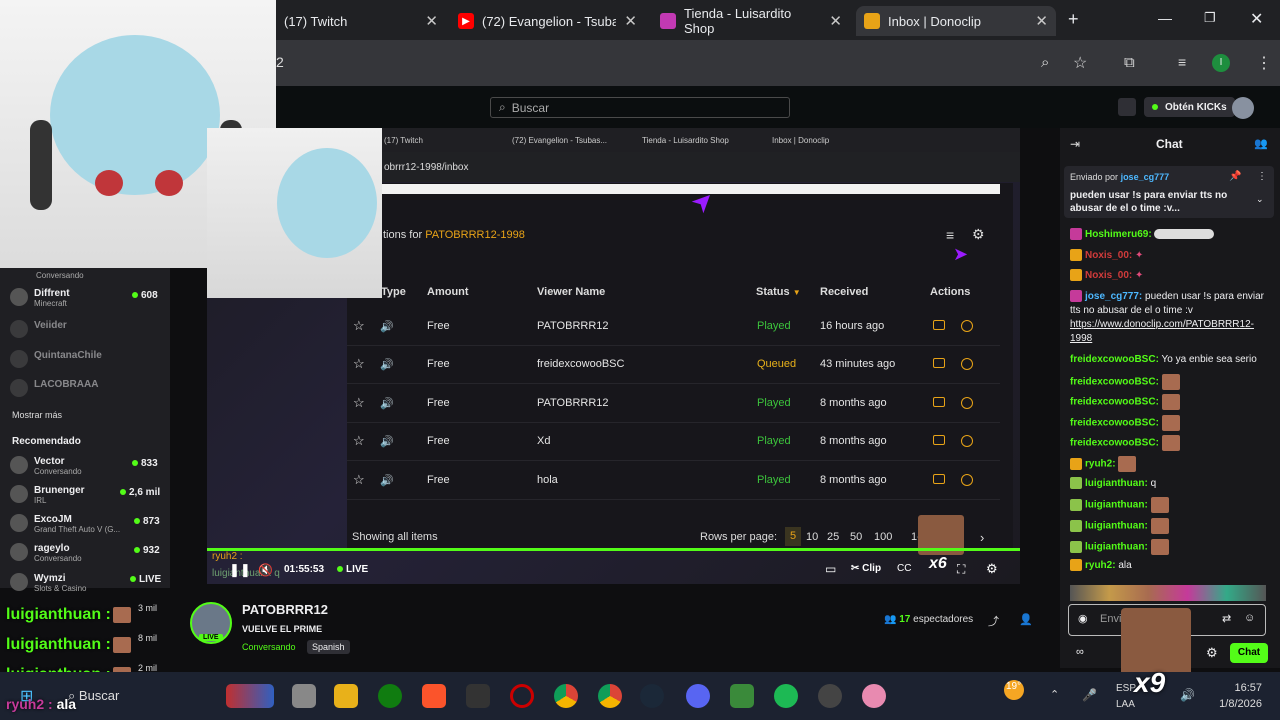  I want to click on table-row: ☆ 🔊 Free Xd Played 8 months ago, so click(673, 442).